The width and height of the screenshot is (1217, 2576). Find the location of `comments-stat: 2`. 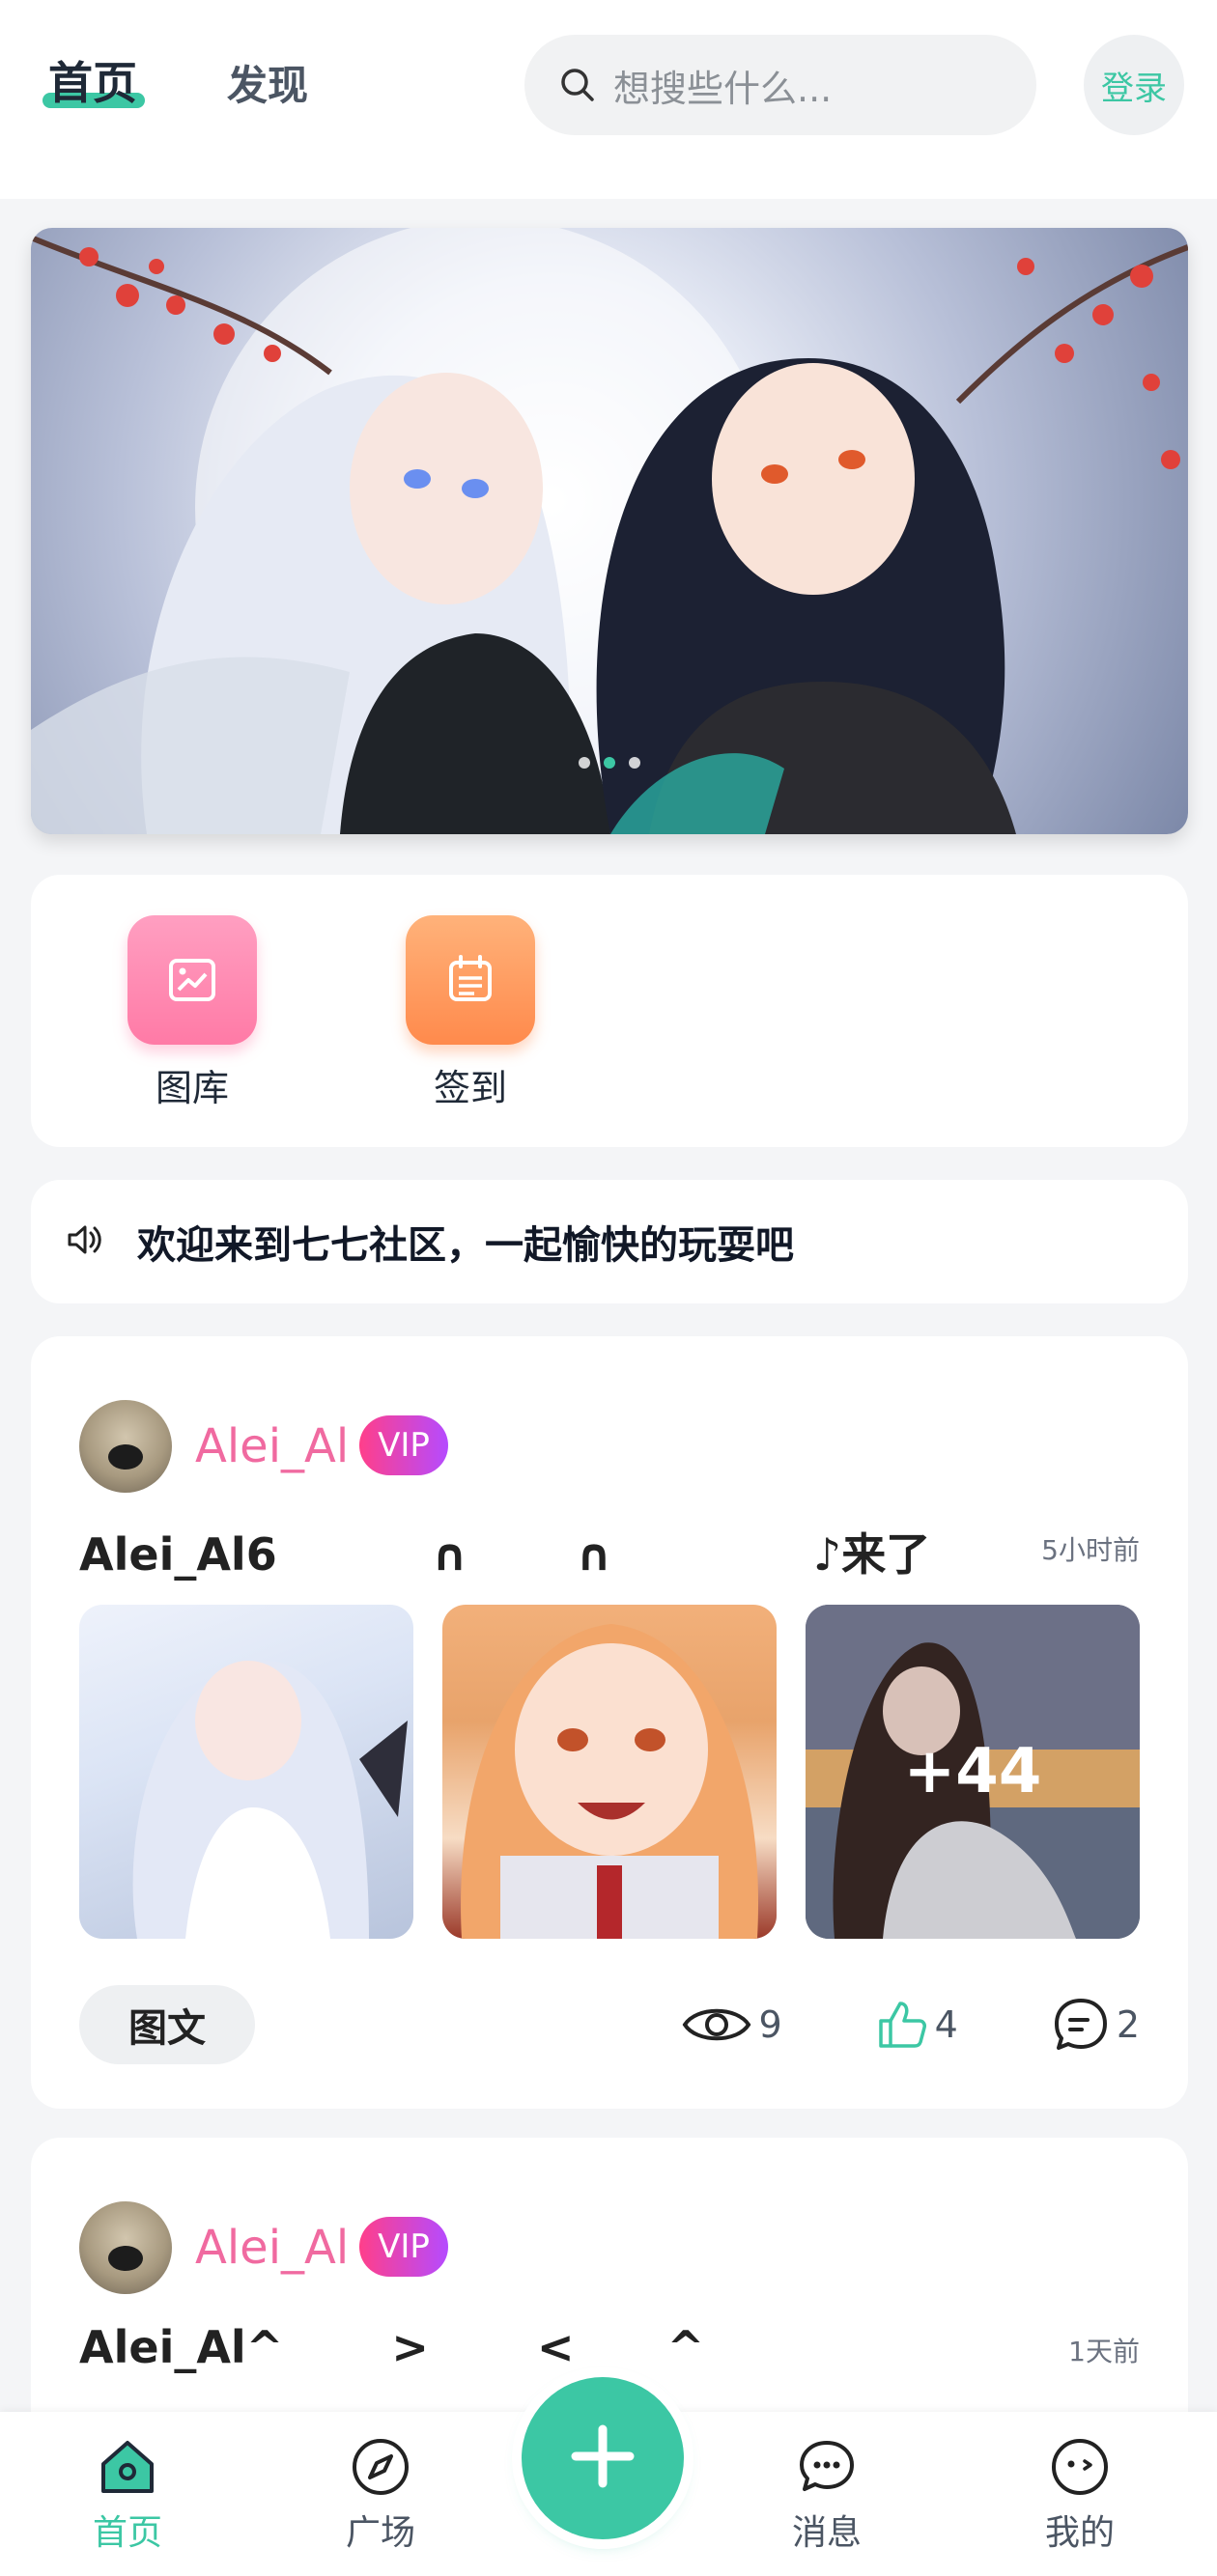

comments-stat: 2 is located at coordinates (1095, 2025).